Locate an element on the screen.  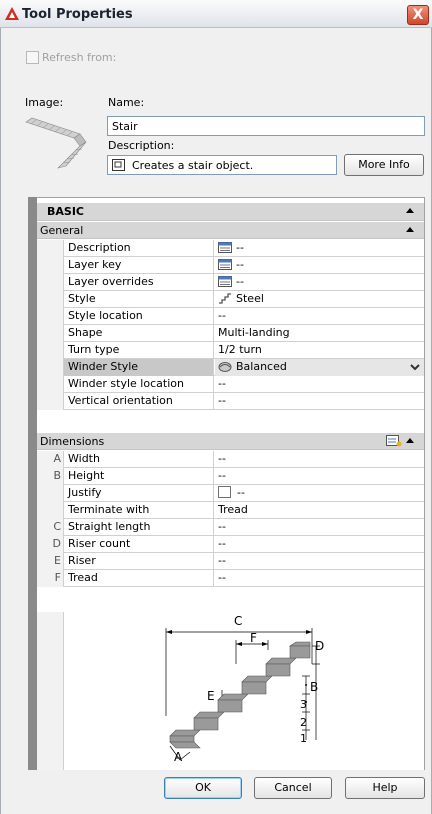
property-value: Tread is located at coordinates (319, 510).